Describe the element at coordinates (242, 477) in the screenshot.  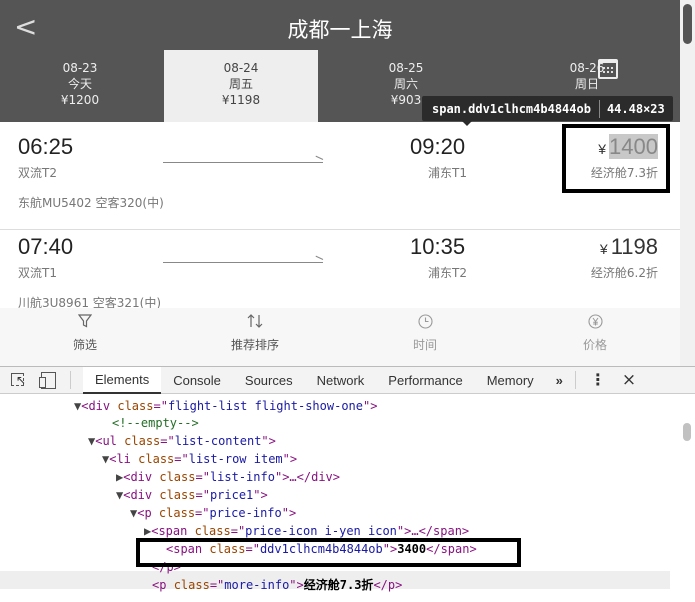
I see `dom-token: list-info` at that location.